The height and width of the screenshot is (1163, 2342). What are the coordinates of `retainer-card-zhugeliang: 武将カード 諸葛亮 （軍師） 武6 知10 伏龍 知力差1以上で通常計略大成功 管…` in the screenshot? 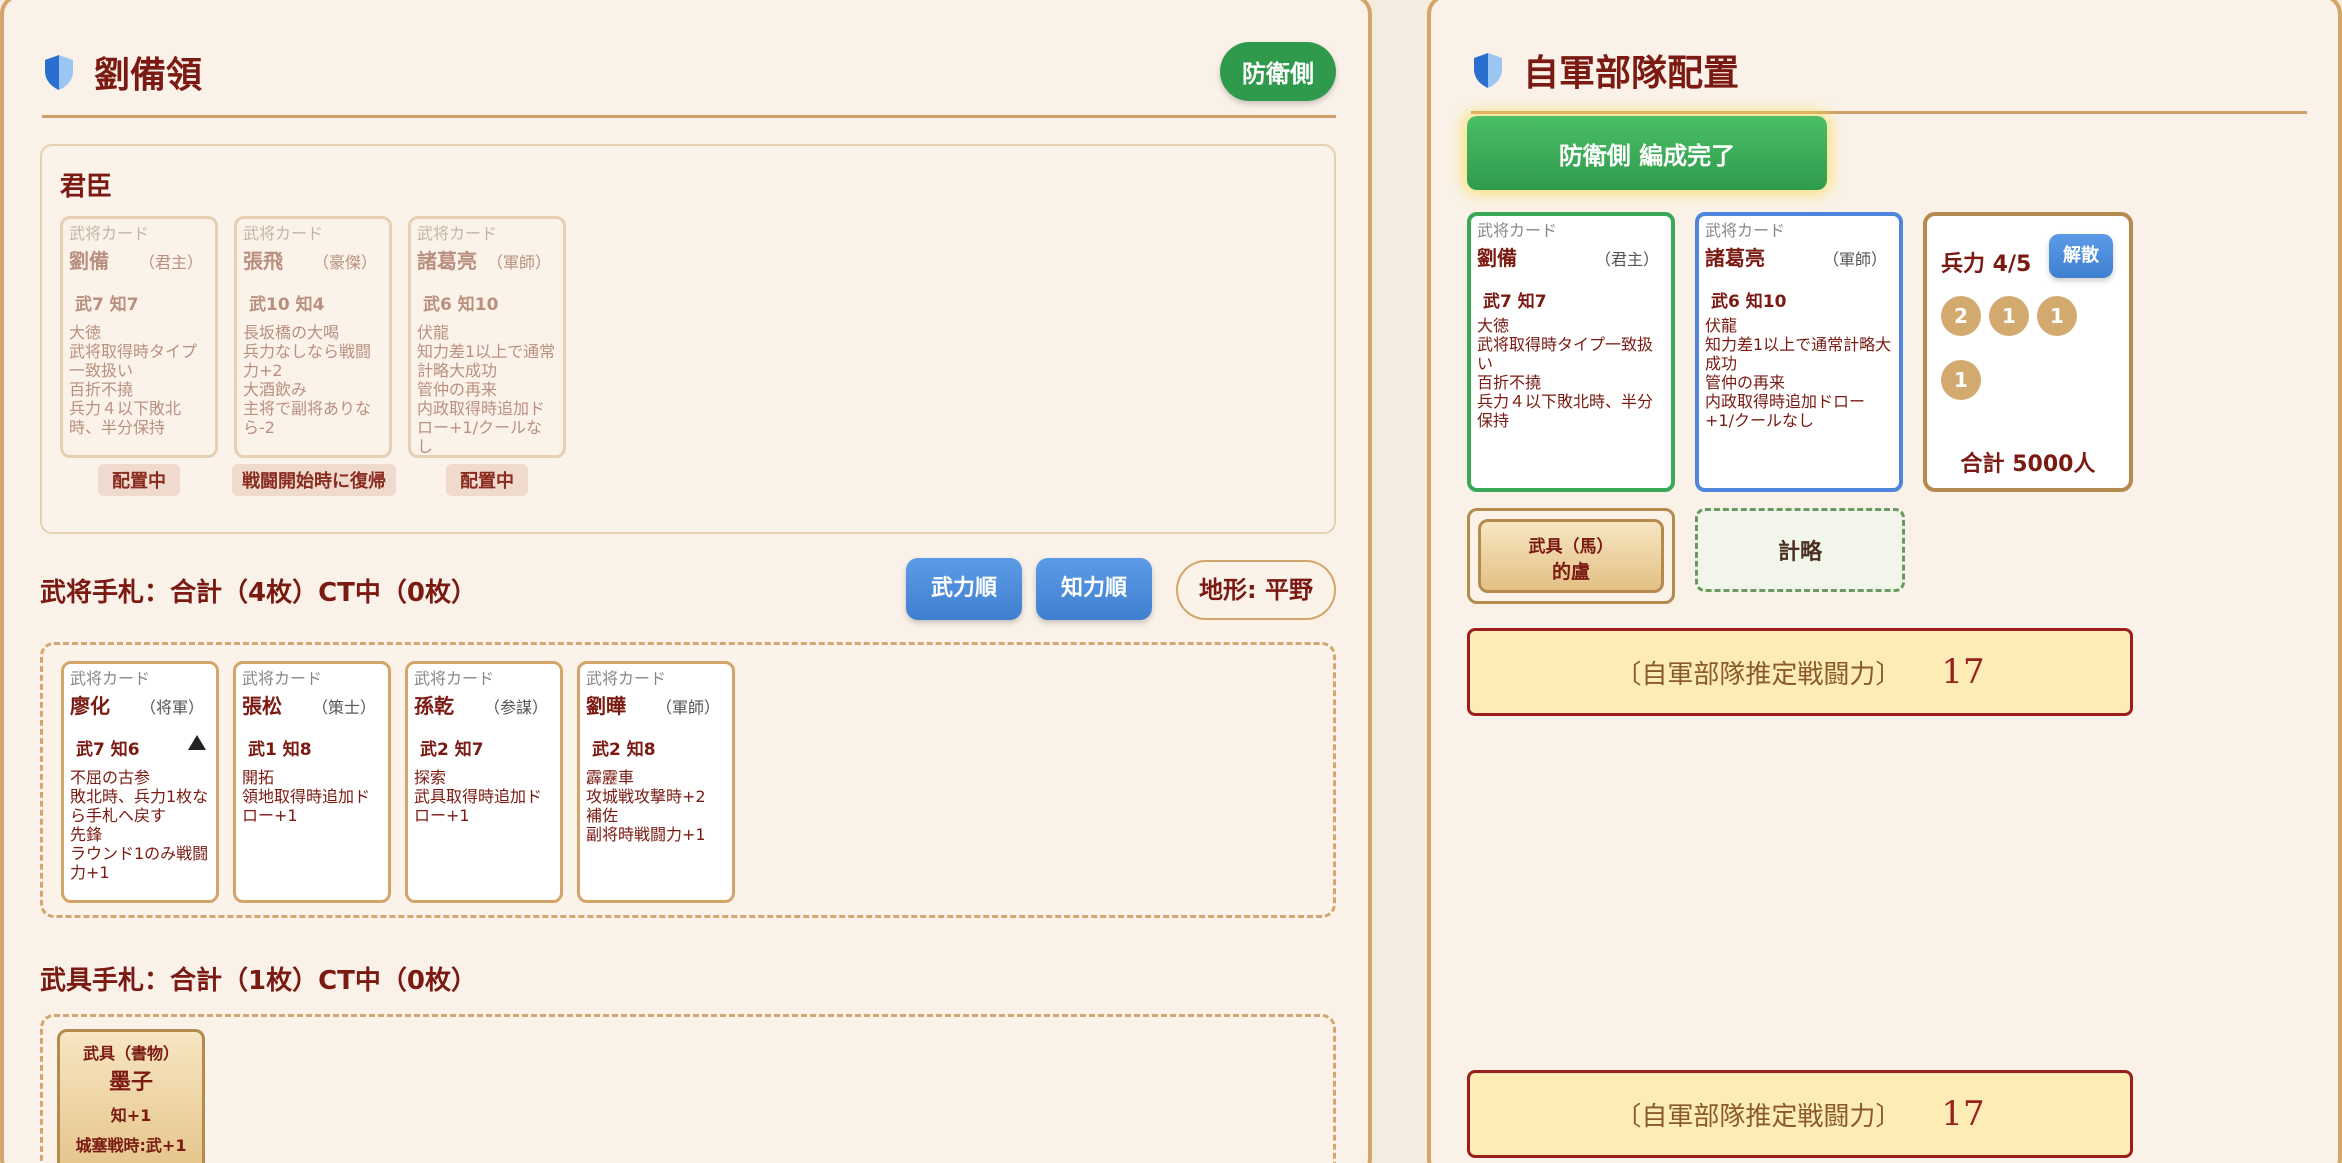 It's located at (487, 337).